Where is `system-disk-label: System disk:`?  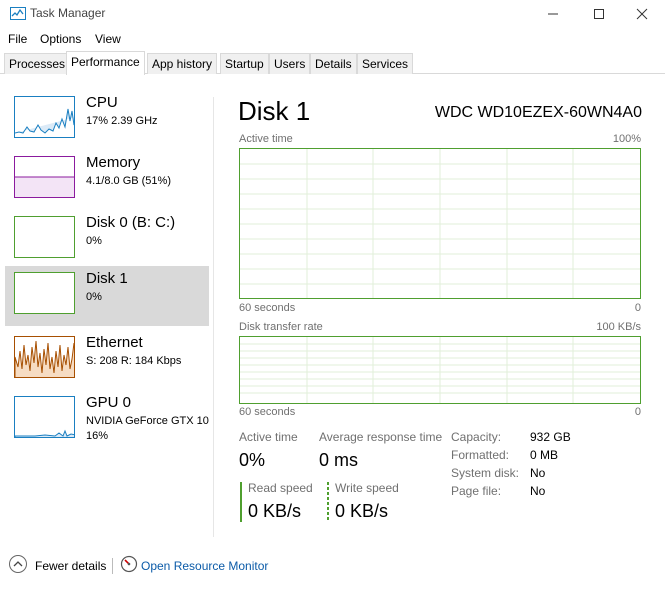
system-disk-label: System disk: is located at coordinates (485, 473).